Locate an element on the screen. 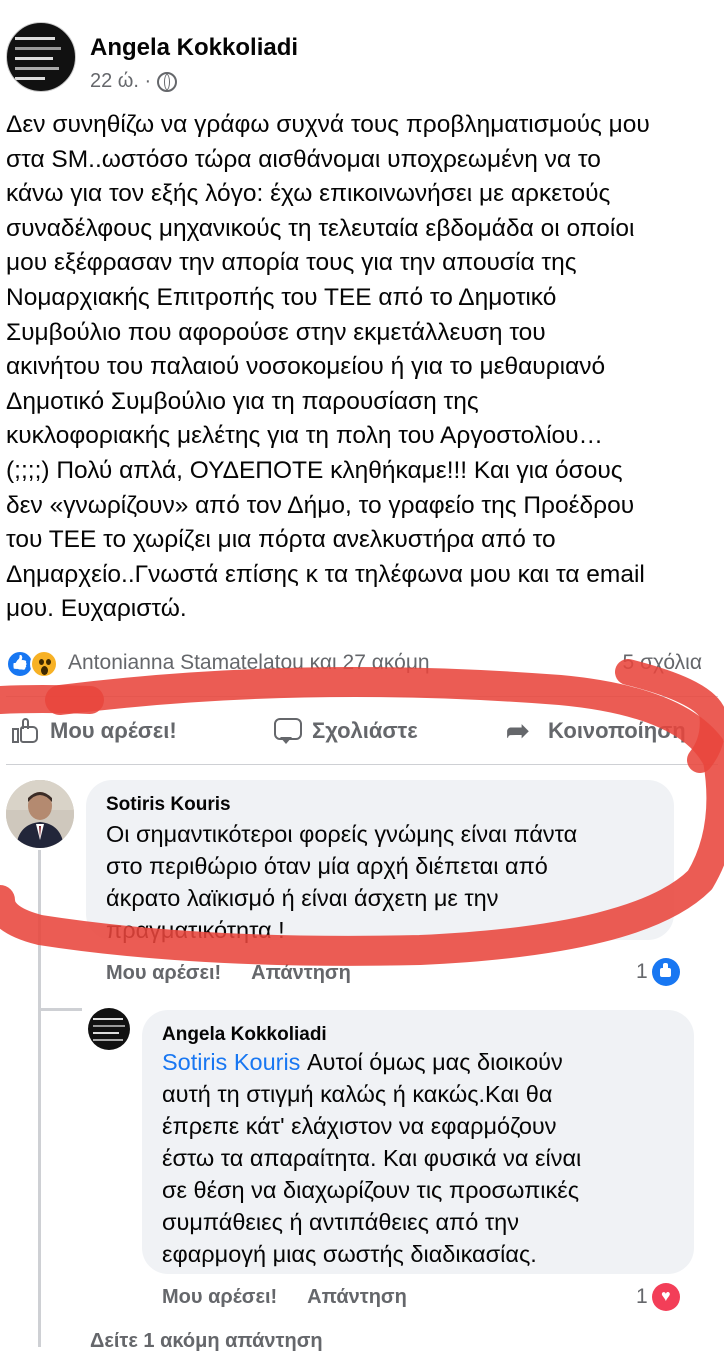 The height and width of the screenshot is (1353, 724). comment-button: Σχολιάστε is located at coordinates (346, 731).